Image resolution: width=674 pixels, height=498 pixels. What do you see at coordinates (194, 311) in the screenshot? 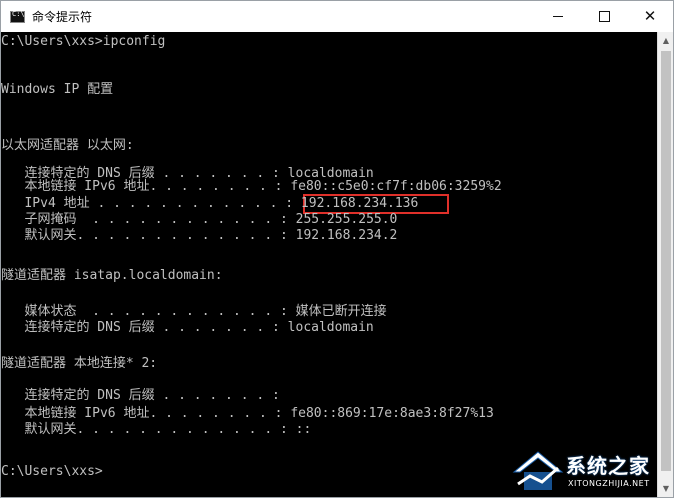
I see `console-line: 媒体状态 . . . . . . . . . . . . : 媒体已断开连接` at bounding box center [194, 311].